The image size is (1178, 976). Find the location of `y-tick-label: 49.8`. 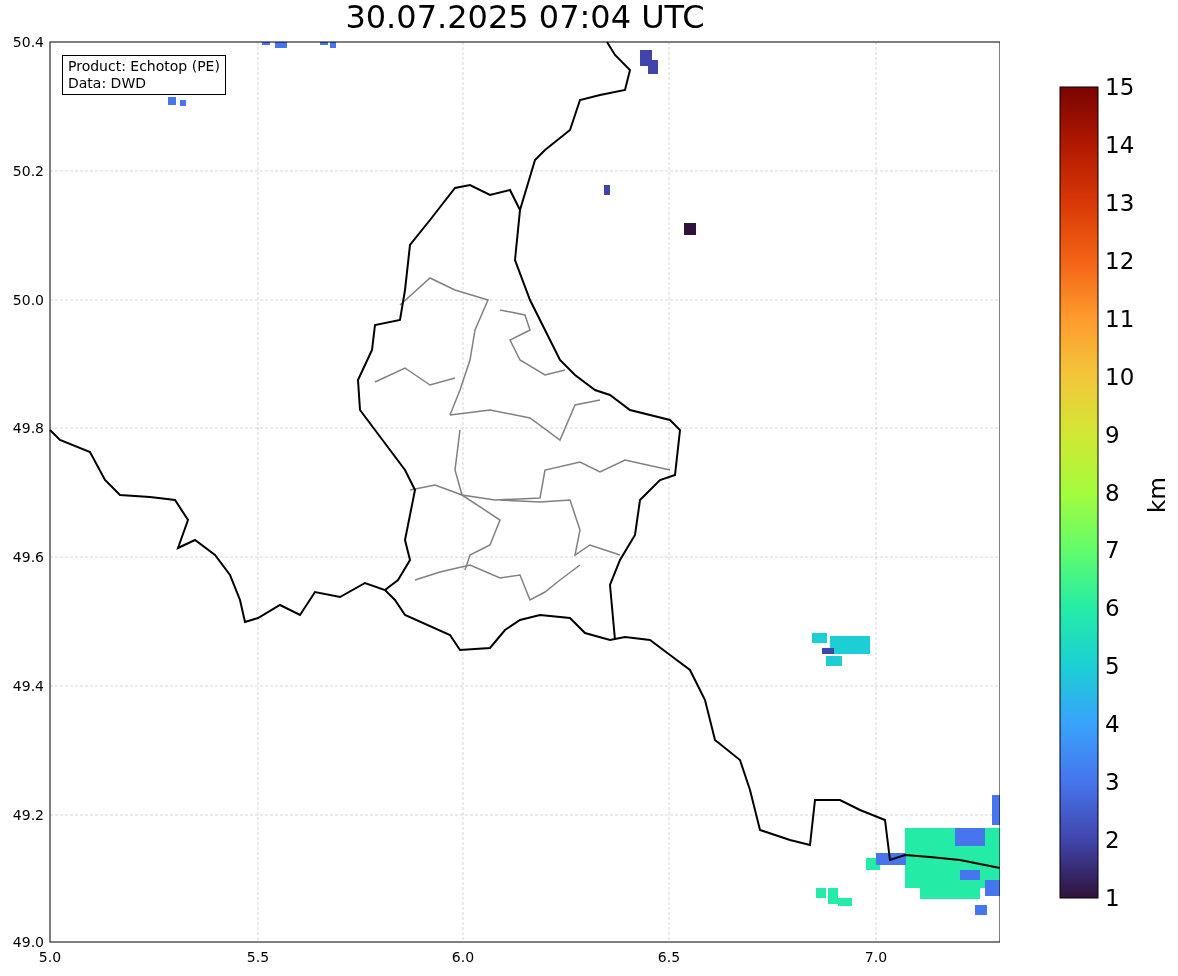

y-tick-label: 49.8 is located at coordinates (28, 428).